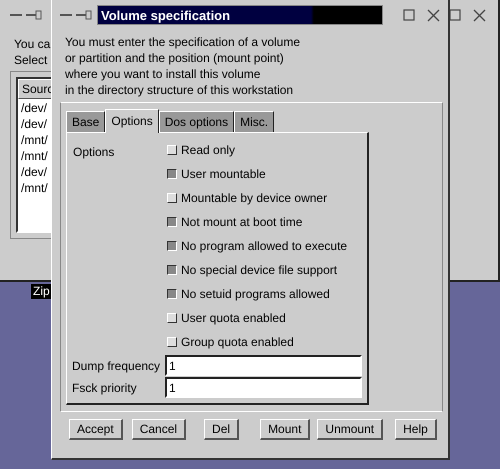  What do you see at coordinates (179, 90) in the screenshot?
I see `intro-text: in the directory structure of this workstation` at bounding box center [179, 90].